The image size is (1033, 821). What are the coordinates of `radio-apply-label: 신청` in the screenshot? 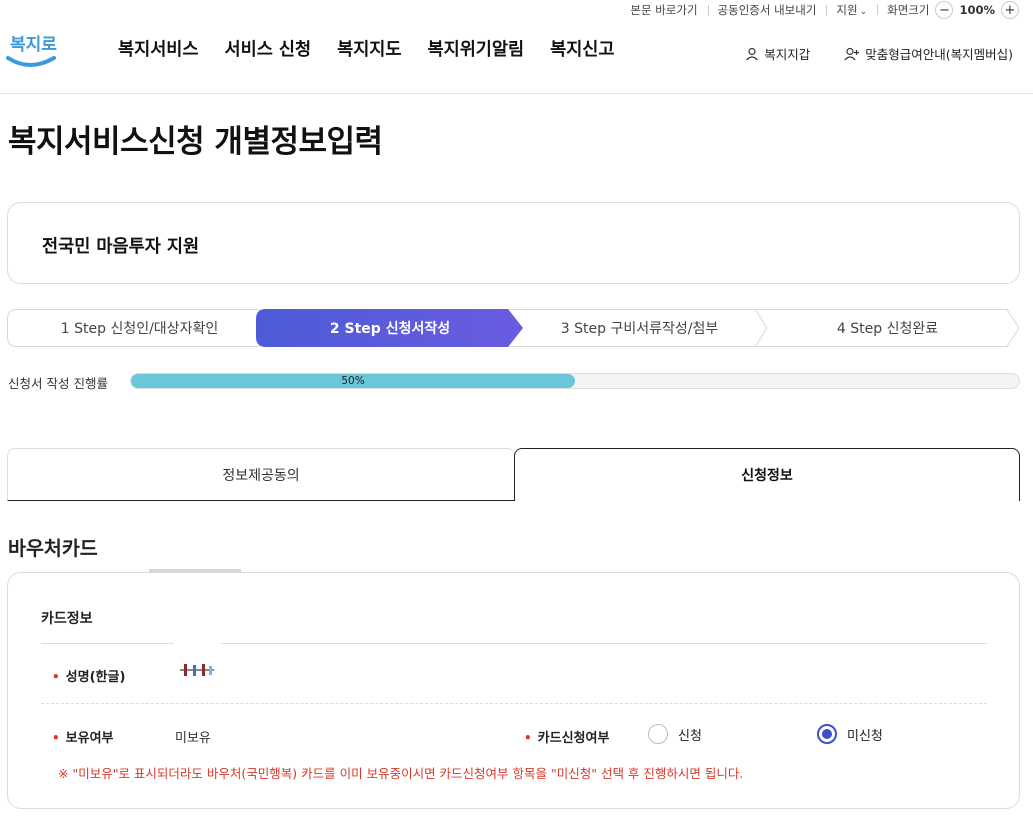 It's located at (690, 736).